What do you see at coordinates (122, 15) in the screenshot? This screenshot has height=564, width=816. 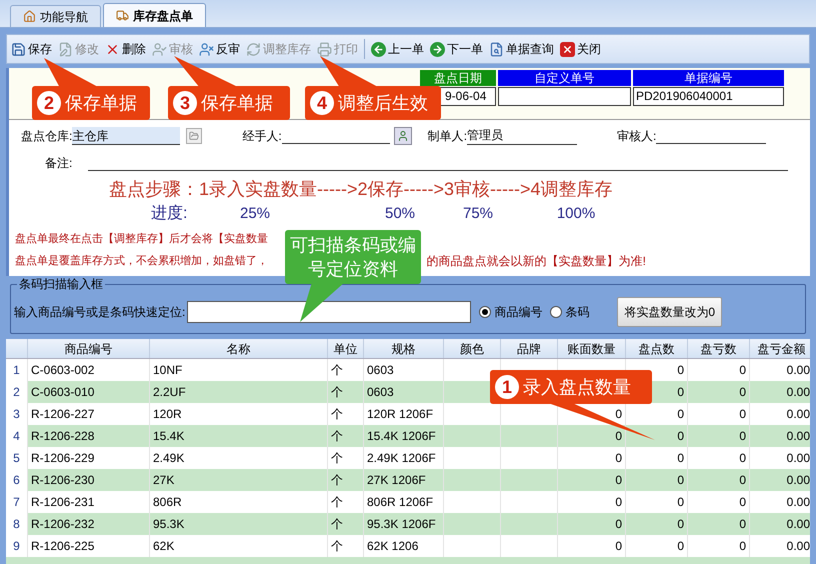 I see `truck-icon` at bounding box center [122, 15].